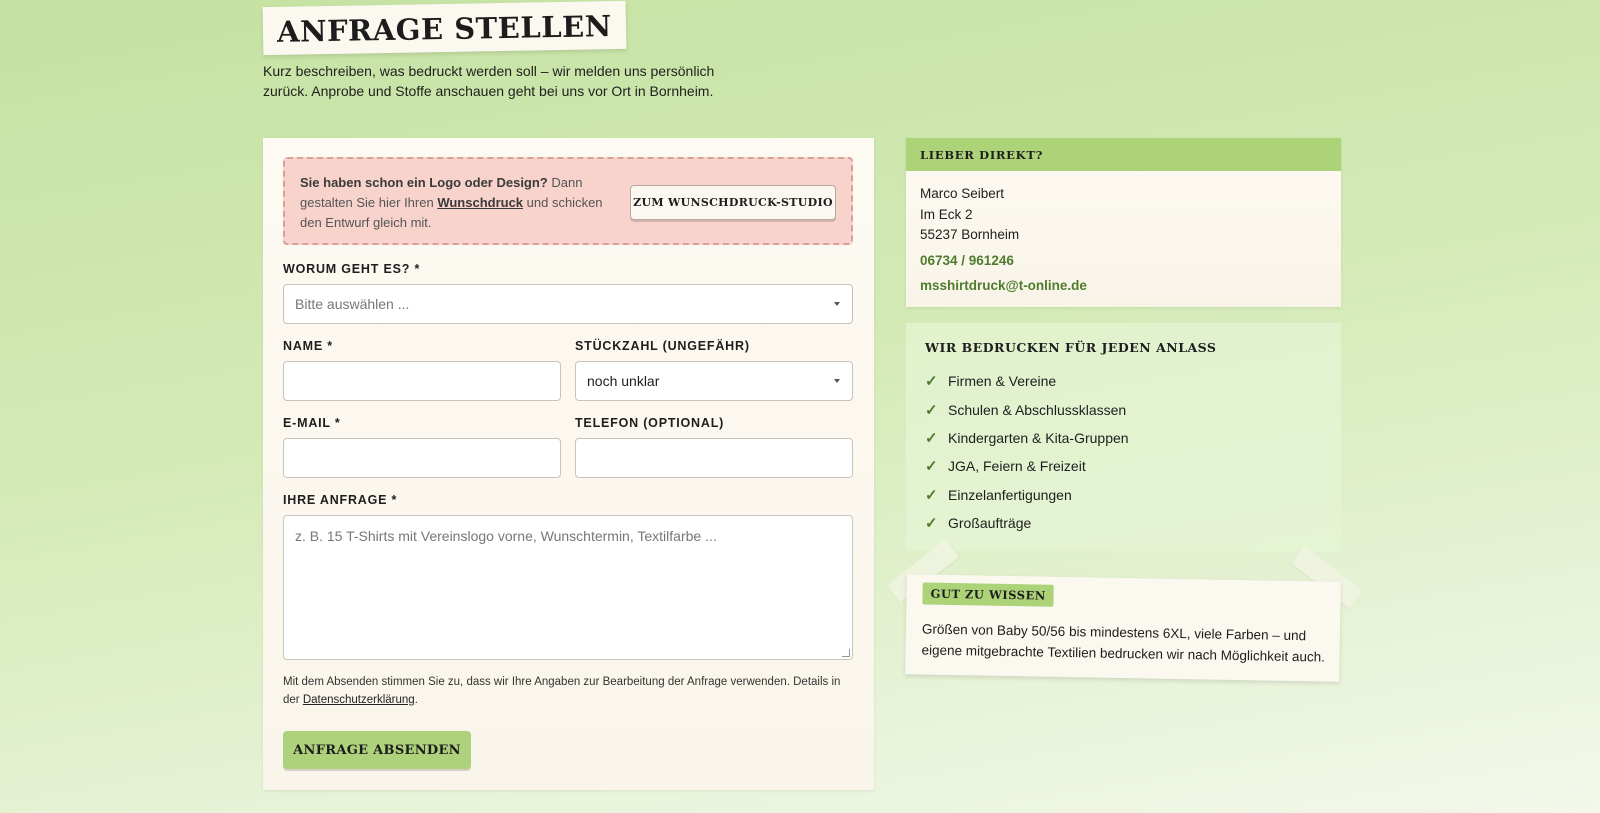  I want to click on page-title-label: ANFRAGE STELLEN, so click(444, 28).